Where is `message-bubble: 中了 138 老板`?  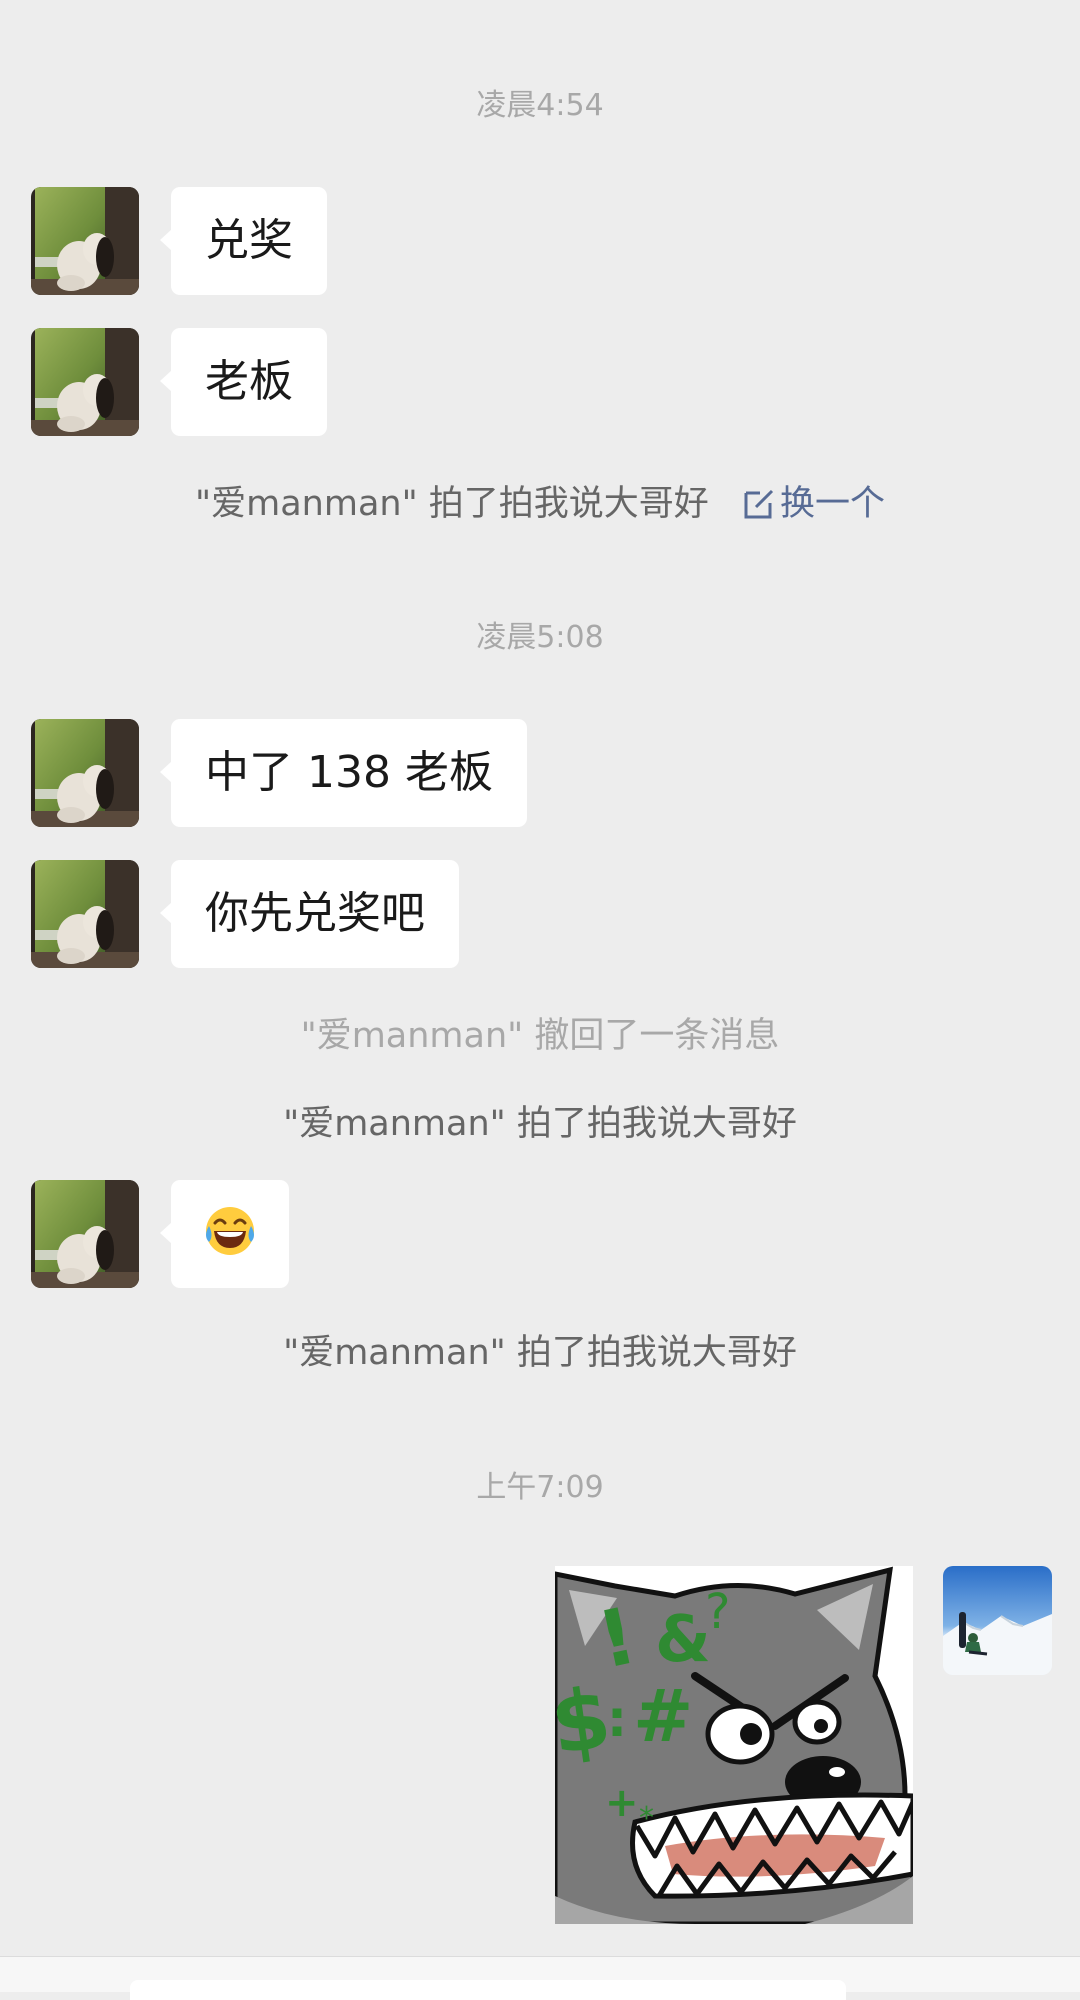
message-bubble: 中了 138 老板 is located at coordinates (343, 773).